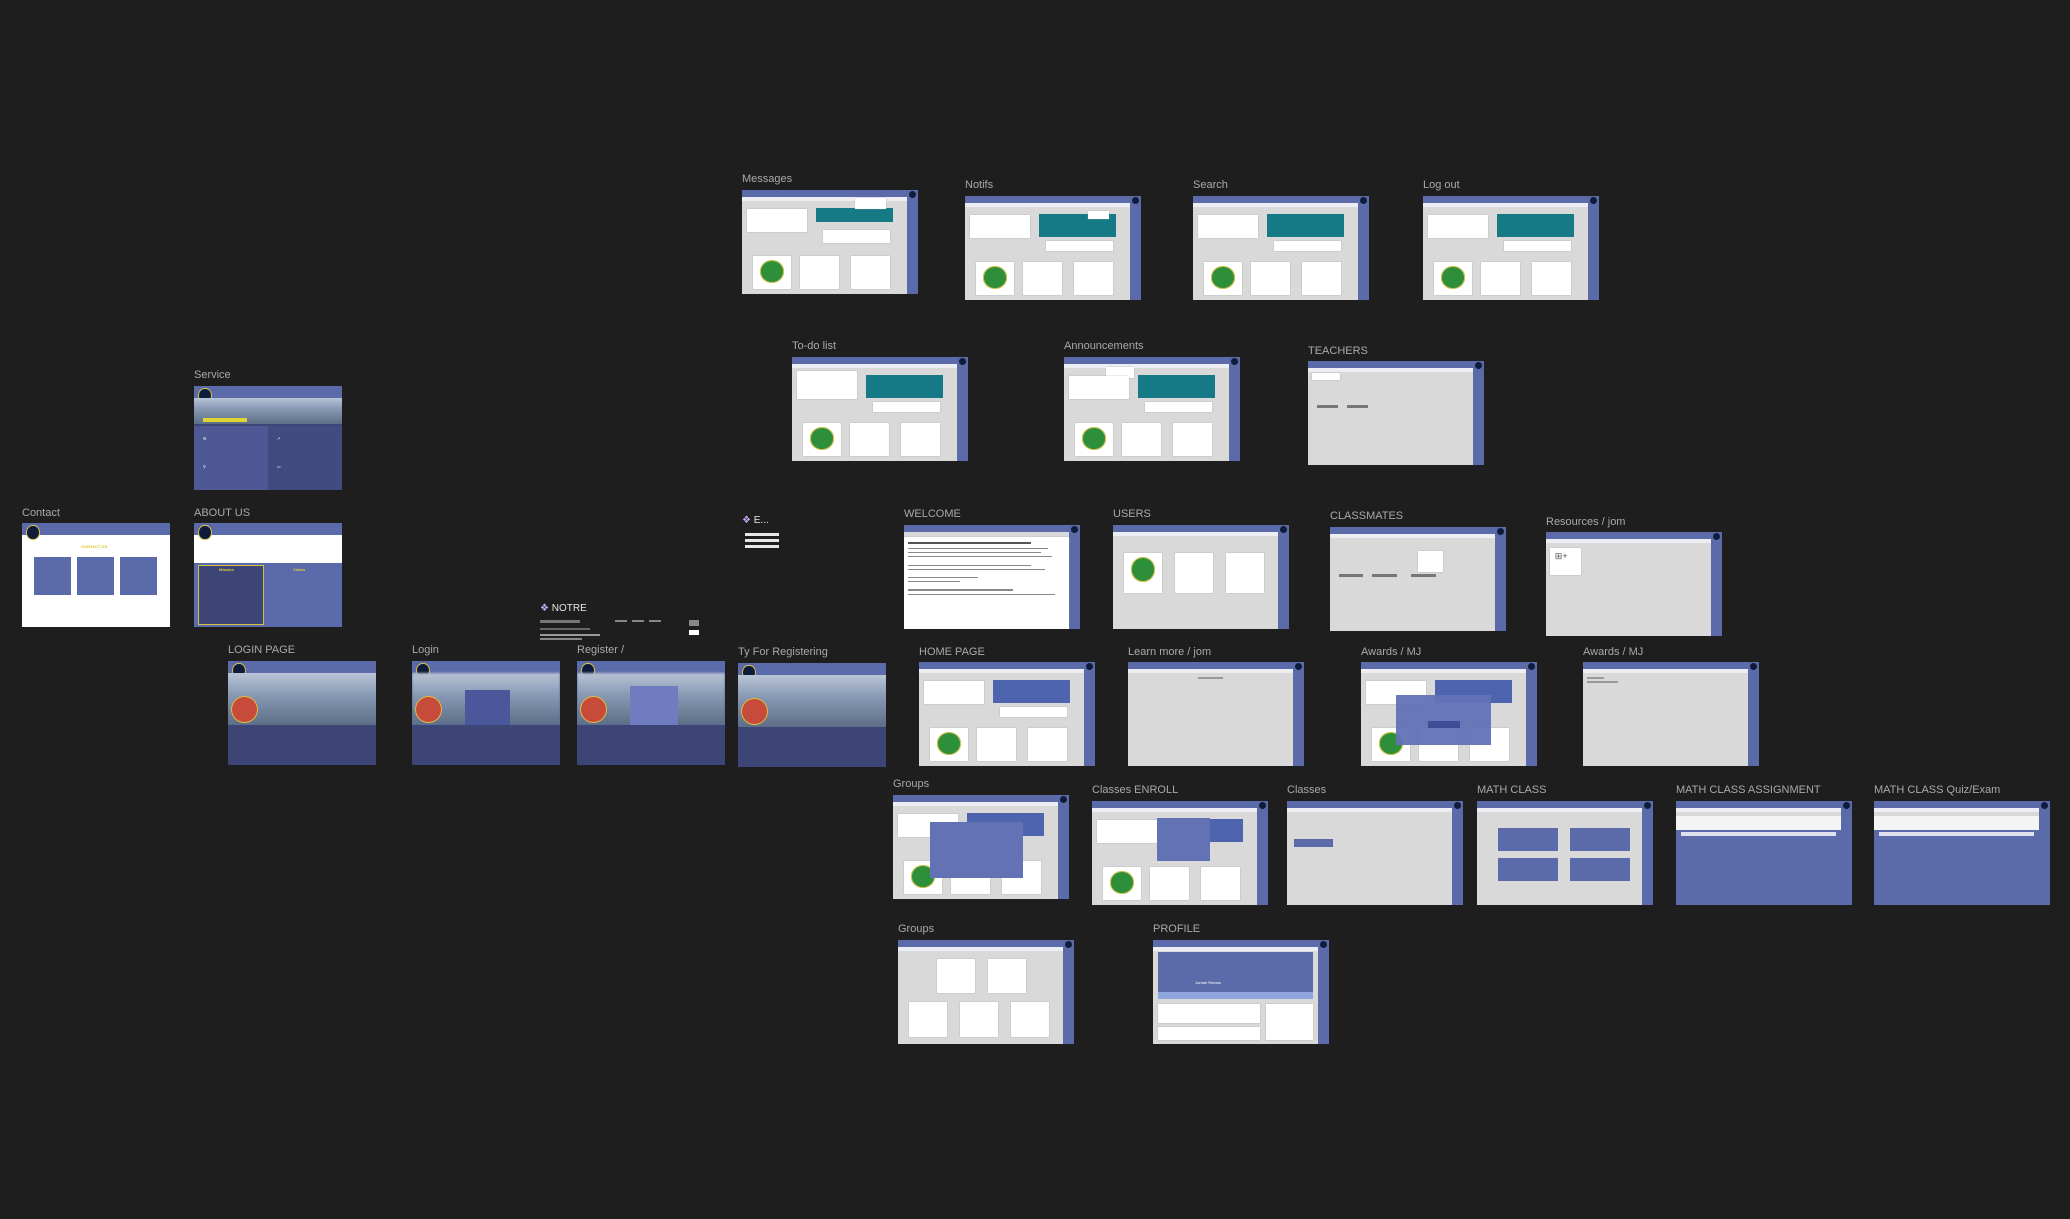  What do you see at coordinates (1366, 516) in the screenshot?
I see `frame-label-classmates: CLASSMATES` at bounding box center [1366, 516].